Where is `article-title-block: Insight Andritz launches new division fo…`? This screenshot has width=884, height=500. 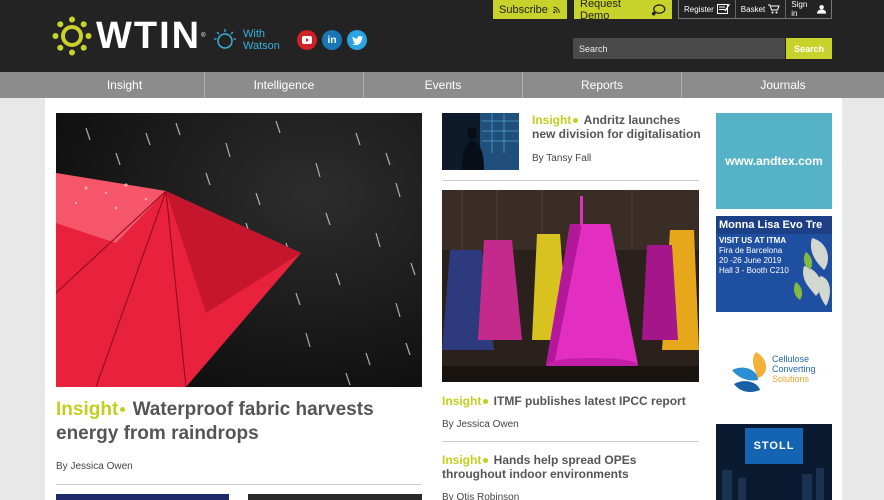
article-title-block: Insight Andritz launches new division fo… is located at coordinates (617, 127).